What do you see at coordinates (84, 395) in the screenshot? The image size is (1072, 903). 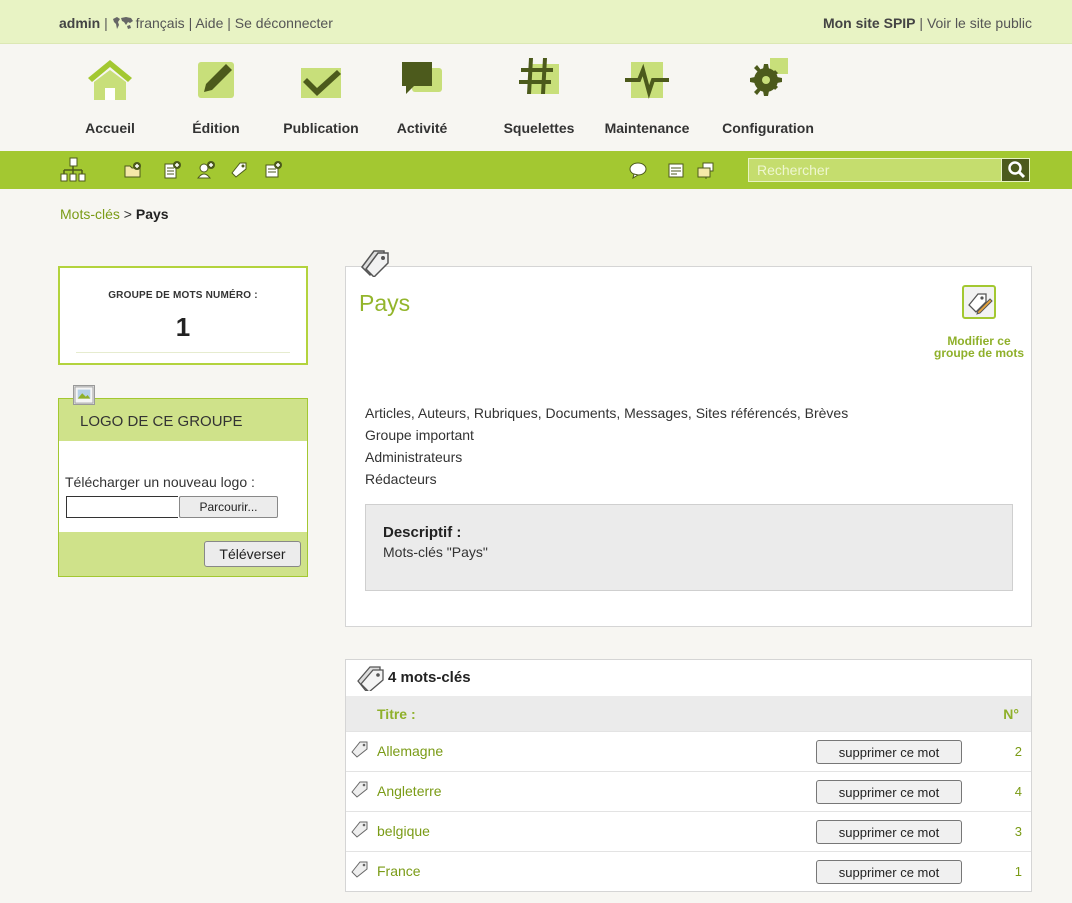 I see `image-icon` at bounding box center [84, 395].